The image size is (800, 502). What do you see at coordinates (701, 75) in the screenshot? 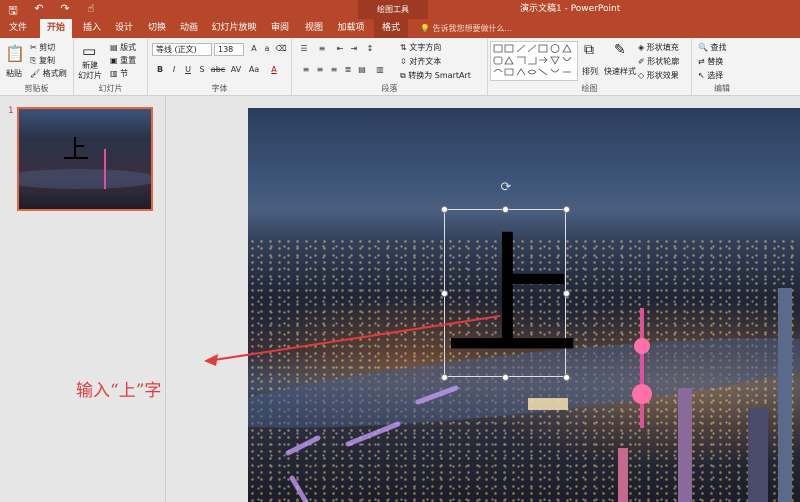
I see `cursor-icon: ↖` at bounding box center [701, 75].